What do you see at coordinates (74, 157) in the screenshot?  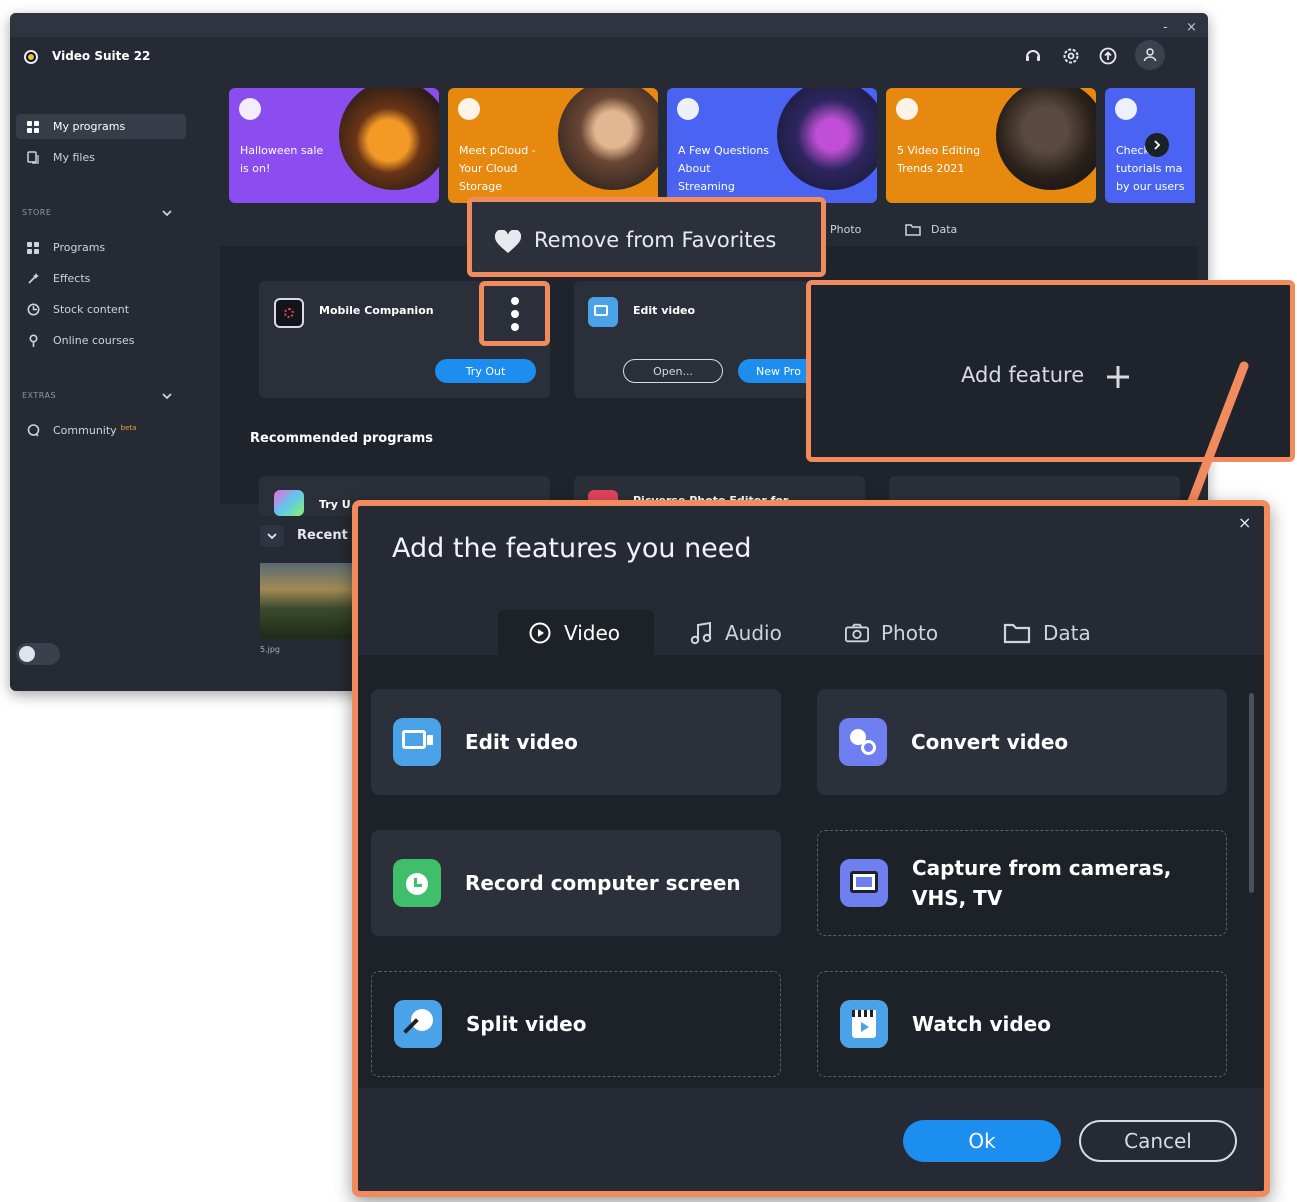 I see `sidebar-item-label: My files` at bounding box center [74, 157].